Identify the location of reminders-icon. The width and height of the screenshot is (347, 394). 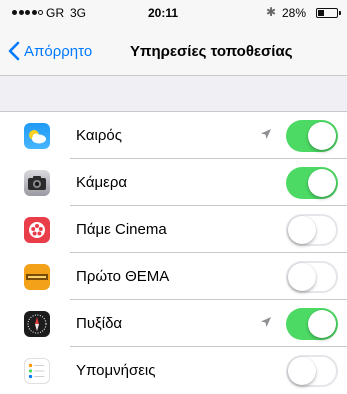
(37, 371).